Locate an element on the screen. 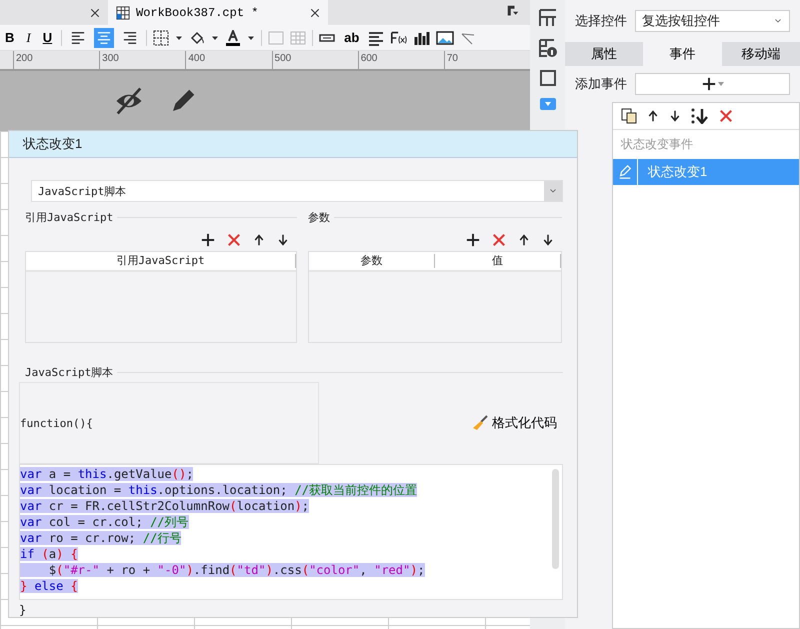  pencil-icon is located at coordinates (625, 172).